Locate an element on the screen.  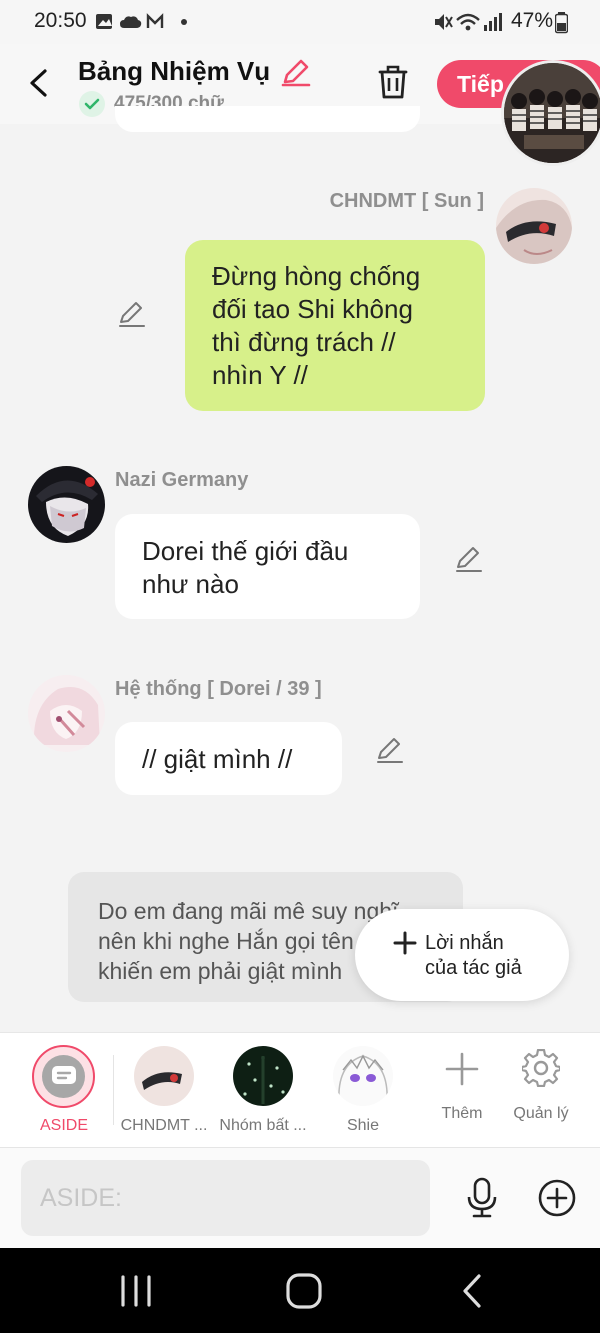
character-label: Shie is located at coordinates (363, 1125).